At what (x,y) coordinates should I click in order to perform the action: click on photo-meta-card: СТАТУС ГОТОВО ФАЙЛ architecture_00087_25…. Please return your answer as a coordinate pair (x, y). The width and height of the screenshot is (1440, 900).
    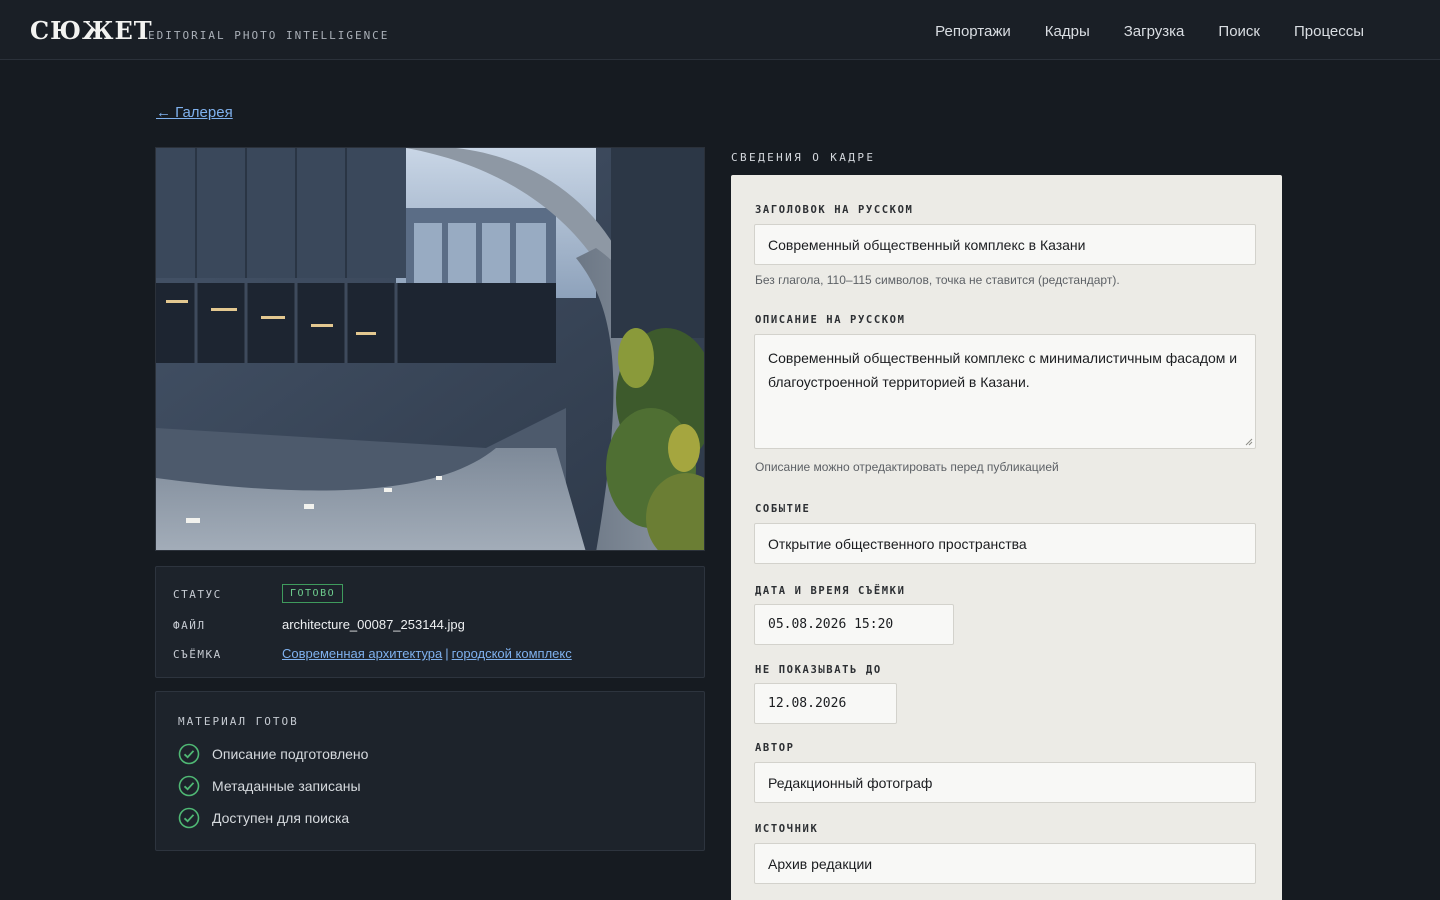
    Looking at the image, I should click on (430, 622).